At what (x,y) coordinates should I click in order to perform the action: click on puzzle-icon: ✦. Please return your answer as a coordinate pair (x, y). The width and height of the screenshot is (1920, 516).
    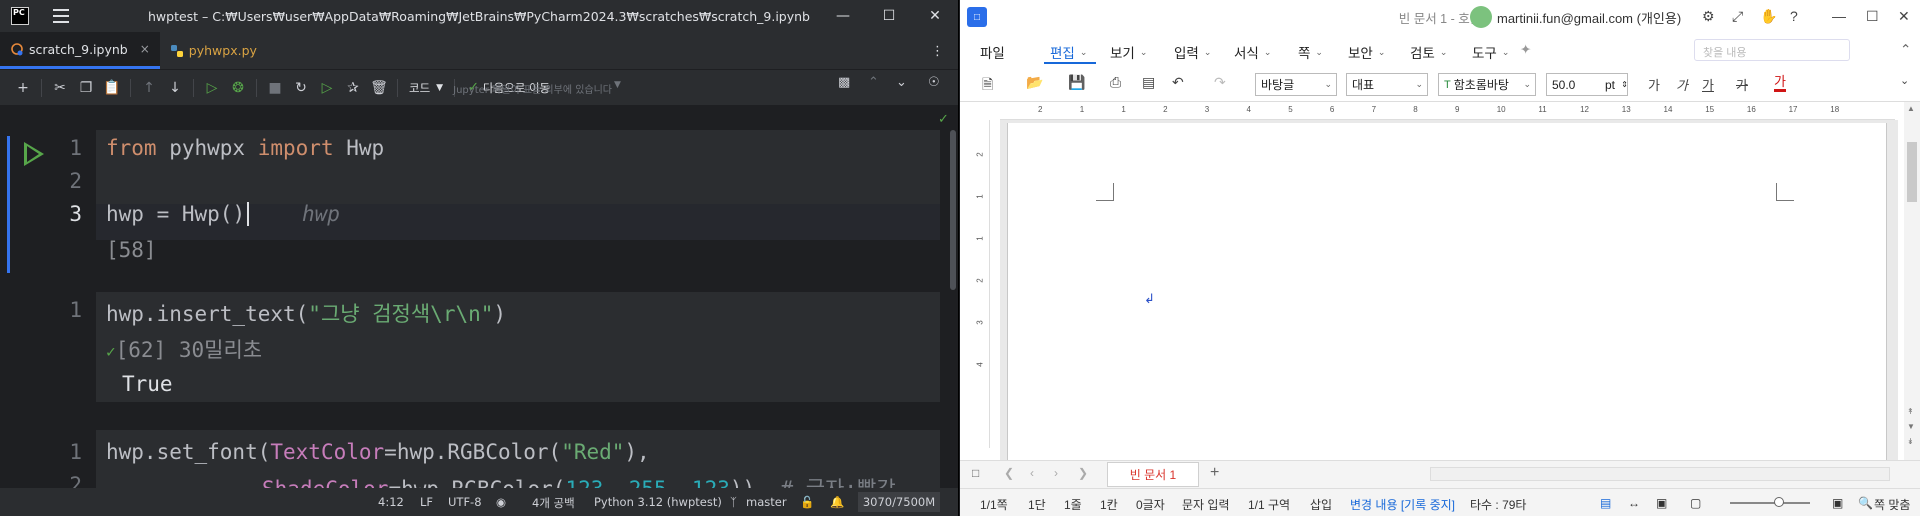
    Looking at the image, I should click on (1525, 50).